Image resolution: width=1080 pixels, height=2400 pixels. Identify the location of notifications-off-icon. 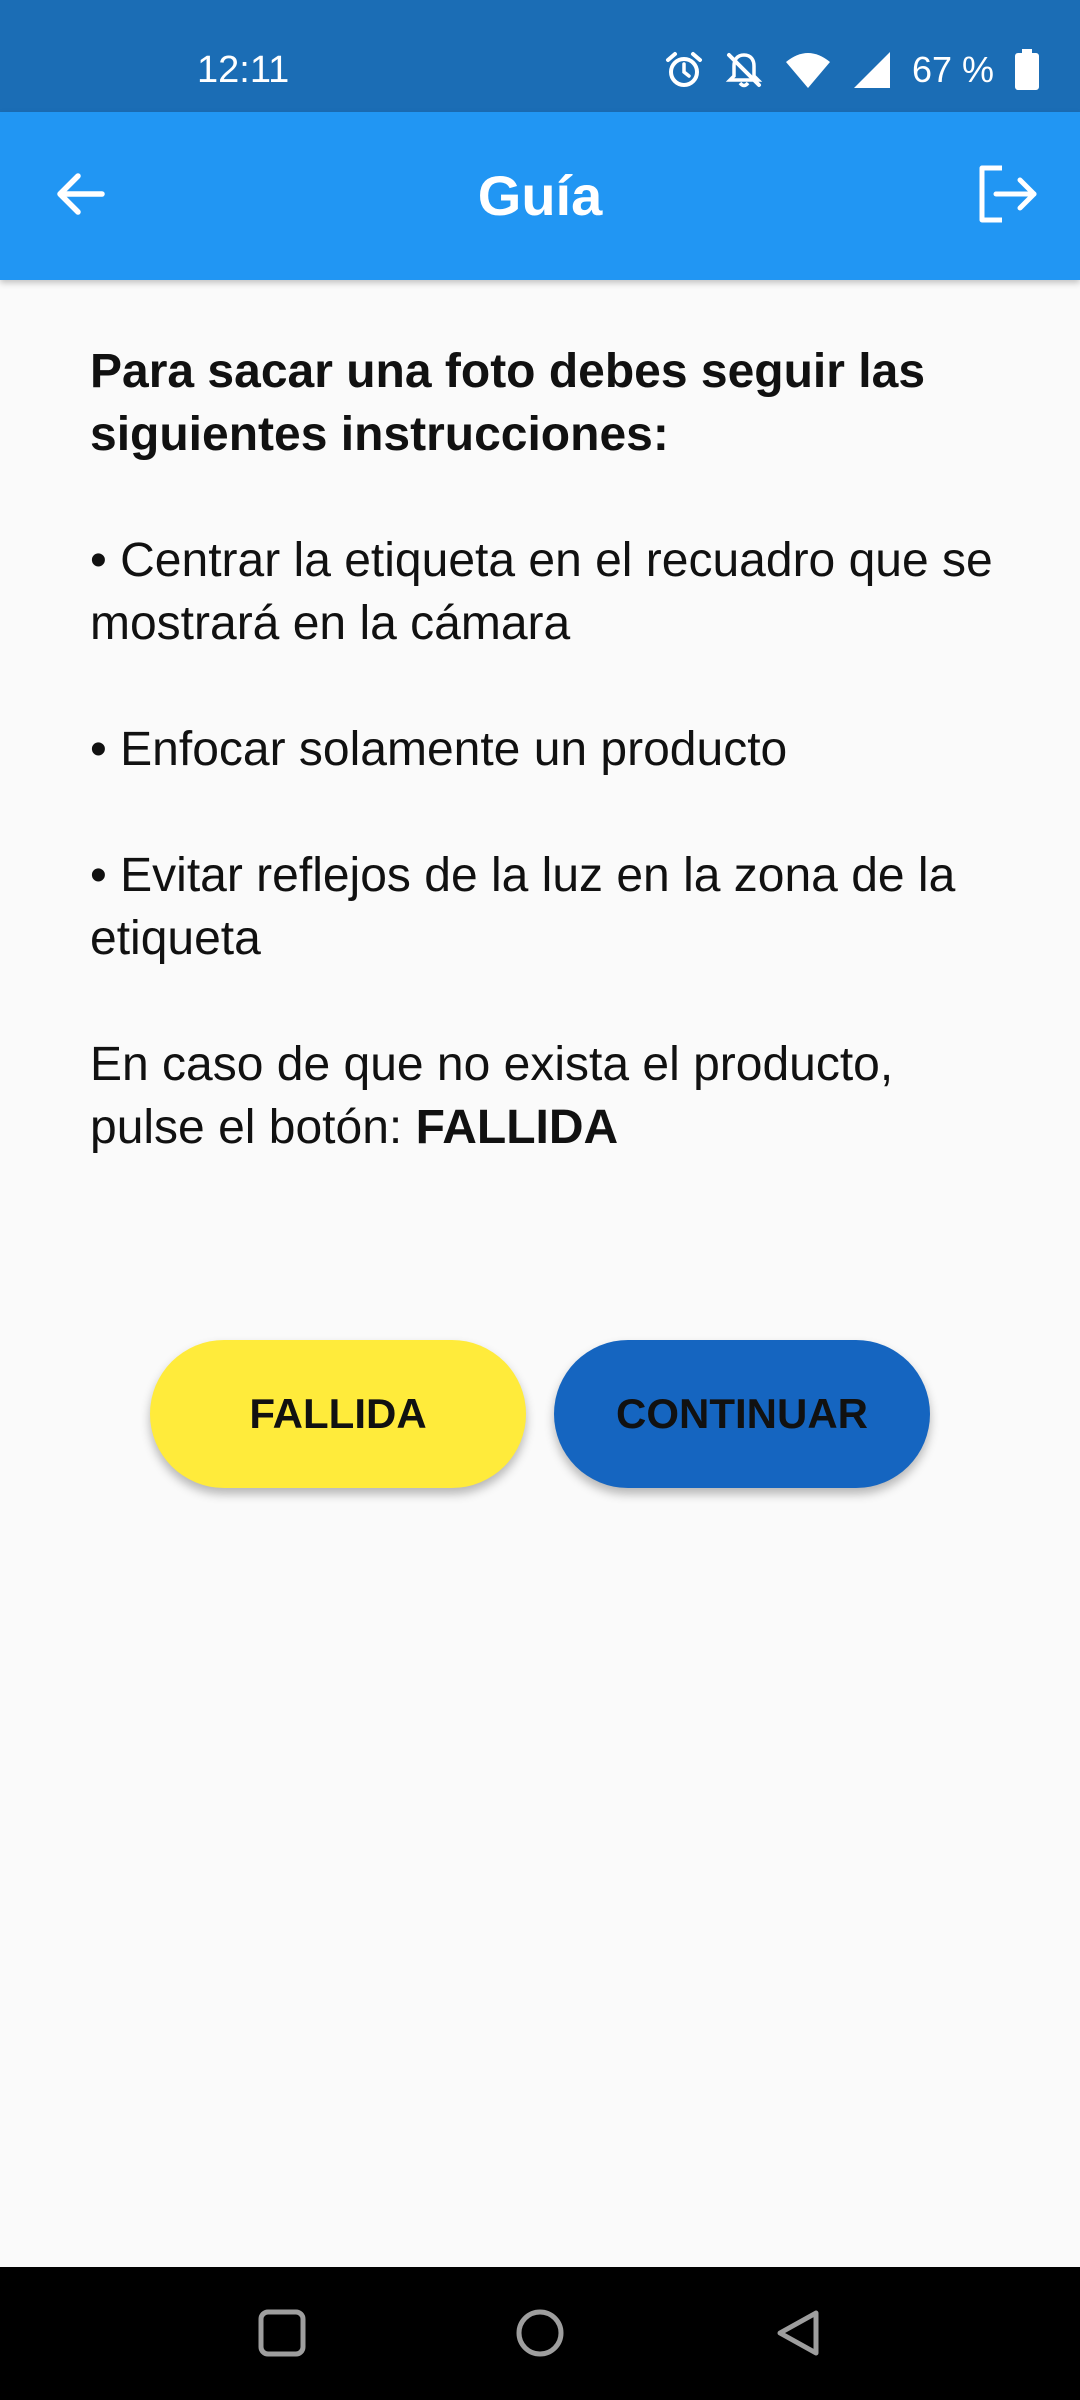
(744, 70).